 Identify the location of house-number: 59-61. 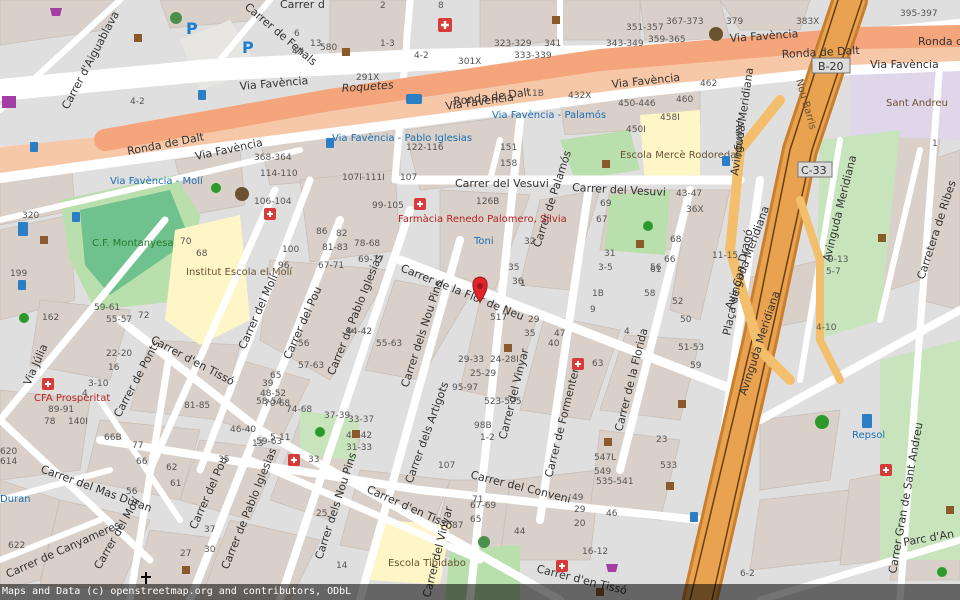
(107, 308).